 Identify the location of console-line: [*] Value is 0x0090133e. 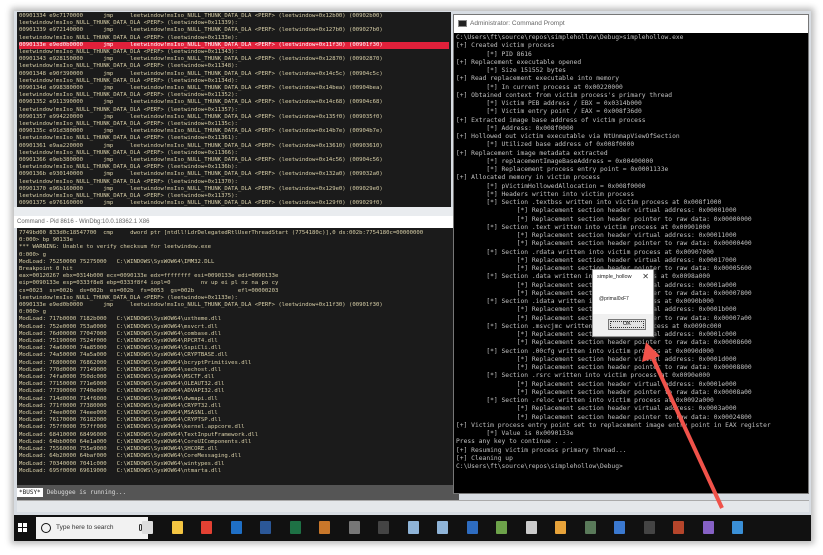
(515, 433).